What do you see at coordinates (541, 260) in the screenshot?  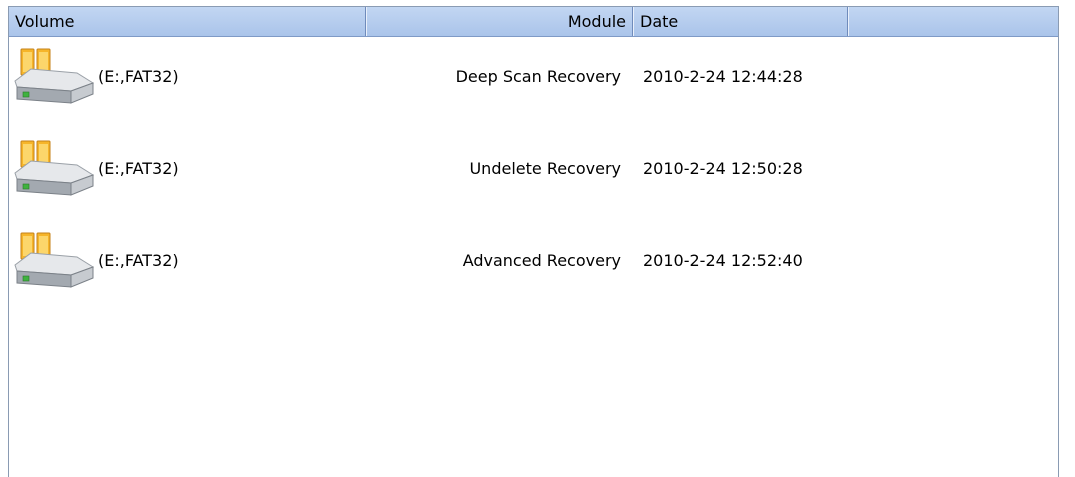 I see `cell-module: Advanced Recovery` at bounding box center [541, 260].